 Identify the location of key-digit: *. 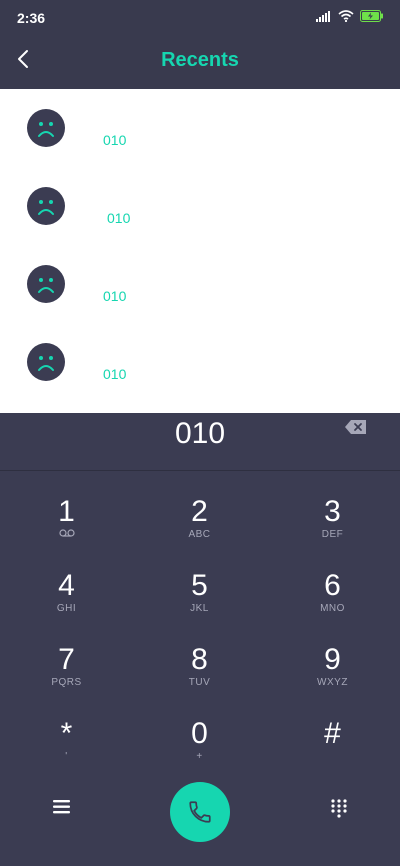
(66, 733).